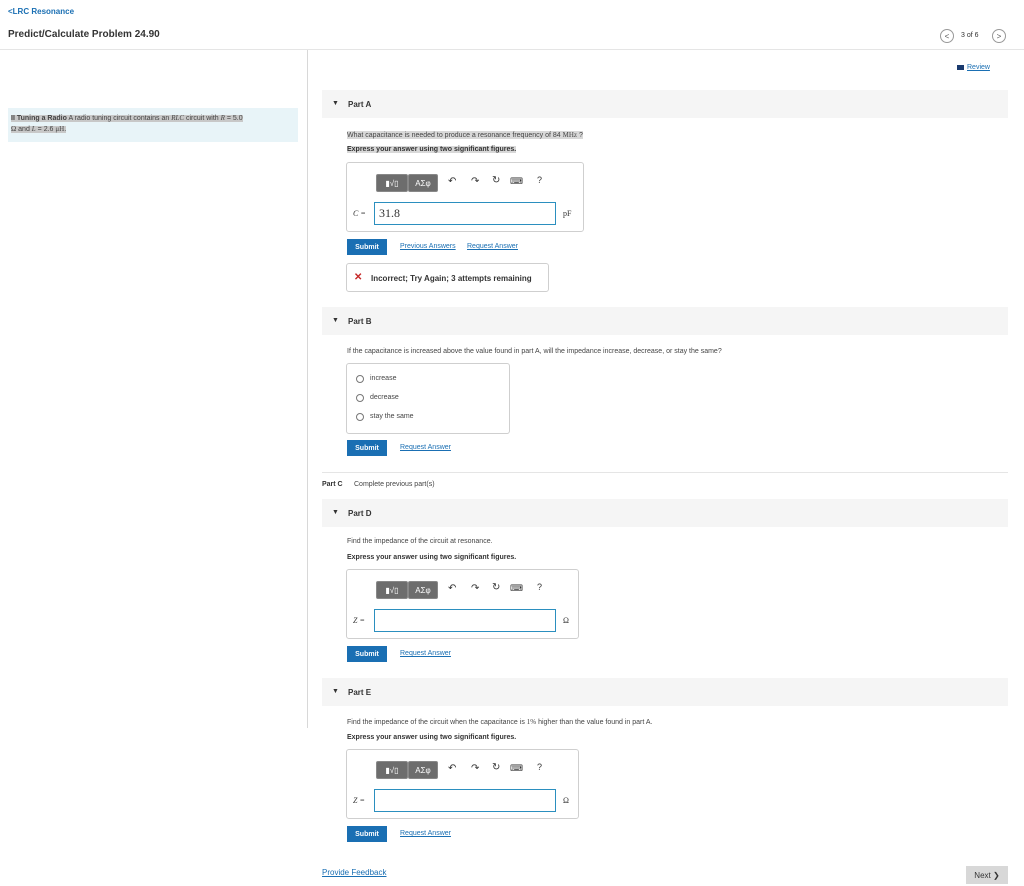  I want to click on page-title: Predict/Calculate Problem 24.90, so click(84, 34).